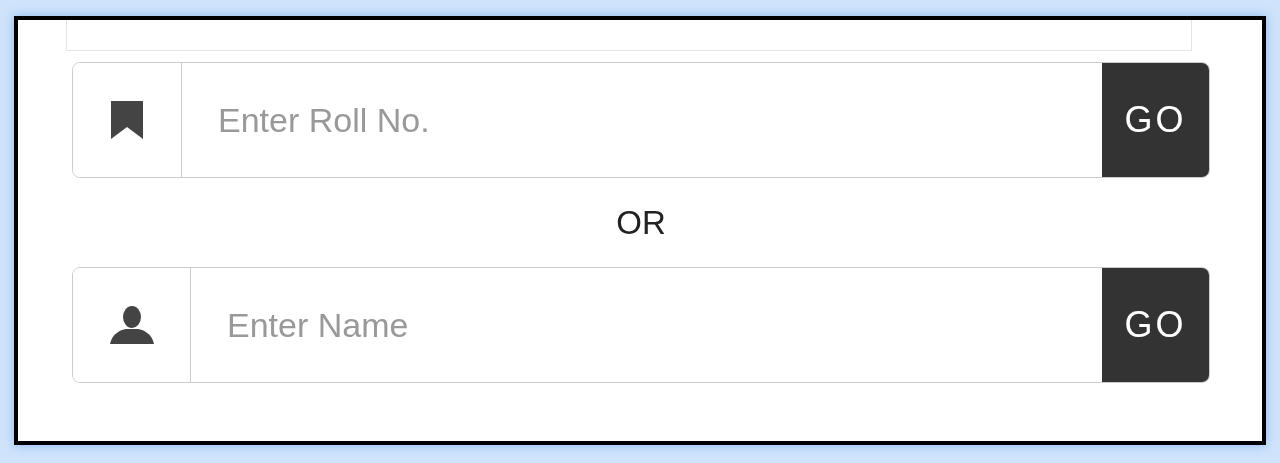 The height and width of the screenshot is (463, 1280). I want to click on separator-text: OR, so click(641, 222).